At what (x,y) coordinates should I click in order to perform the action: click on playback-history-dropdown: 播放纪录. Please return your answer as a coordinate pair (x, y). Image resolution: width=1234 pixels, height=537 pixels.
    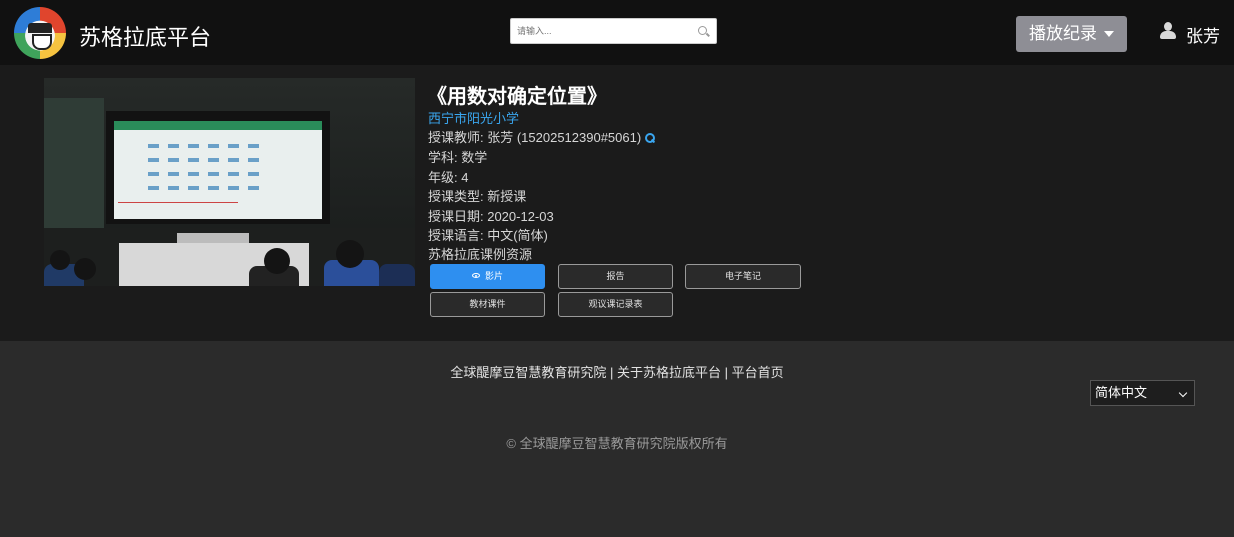
    Looking at the image, I should click on (1071, 34).